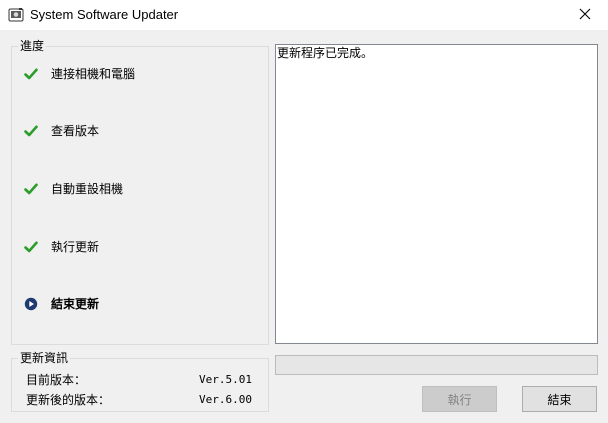 The width and height of the screenshot is (608, 423). What do you see at coordinates (225, 399) in the screenshot?
I see `new-version-value: Ver.6.00` at bounding box center [225, 399].